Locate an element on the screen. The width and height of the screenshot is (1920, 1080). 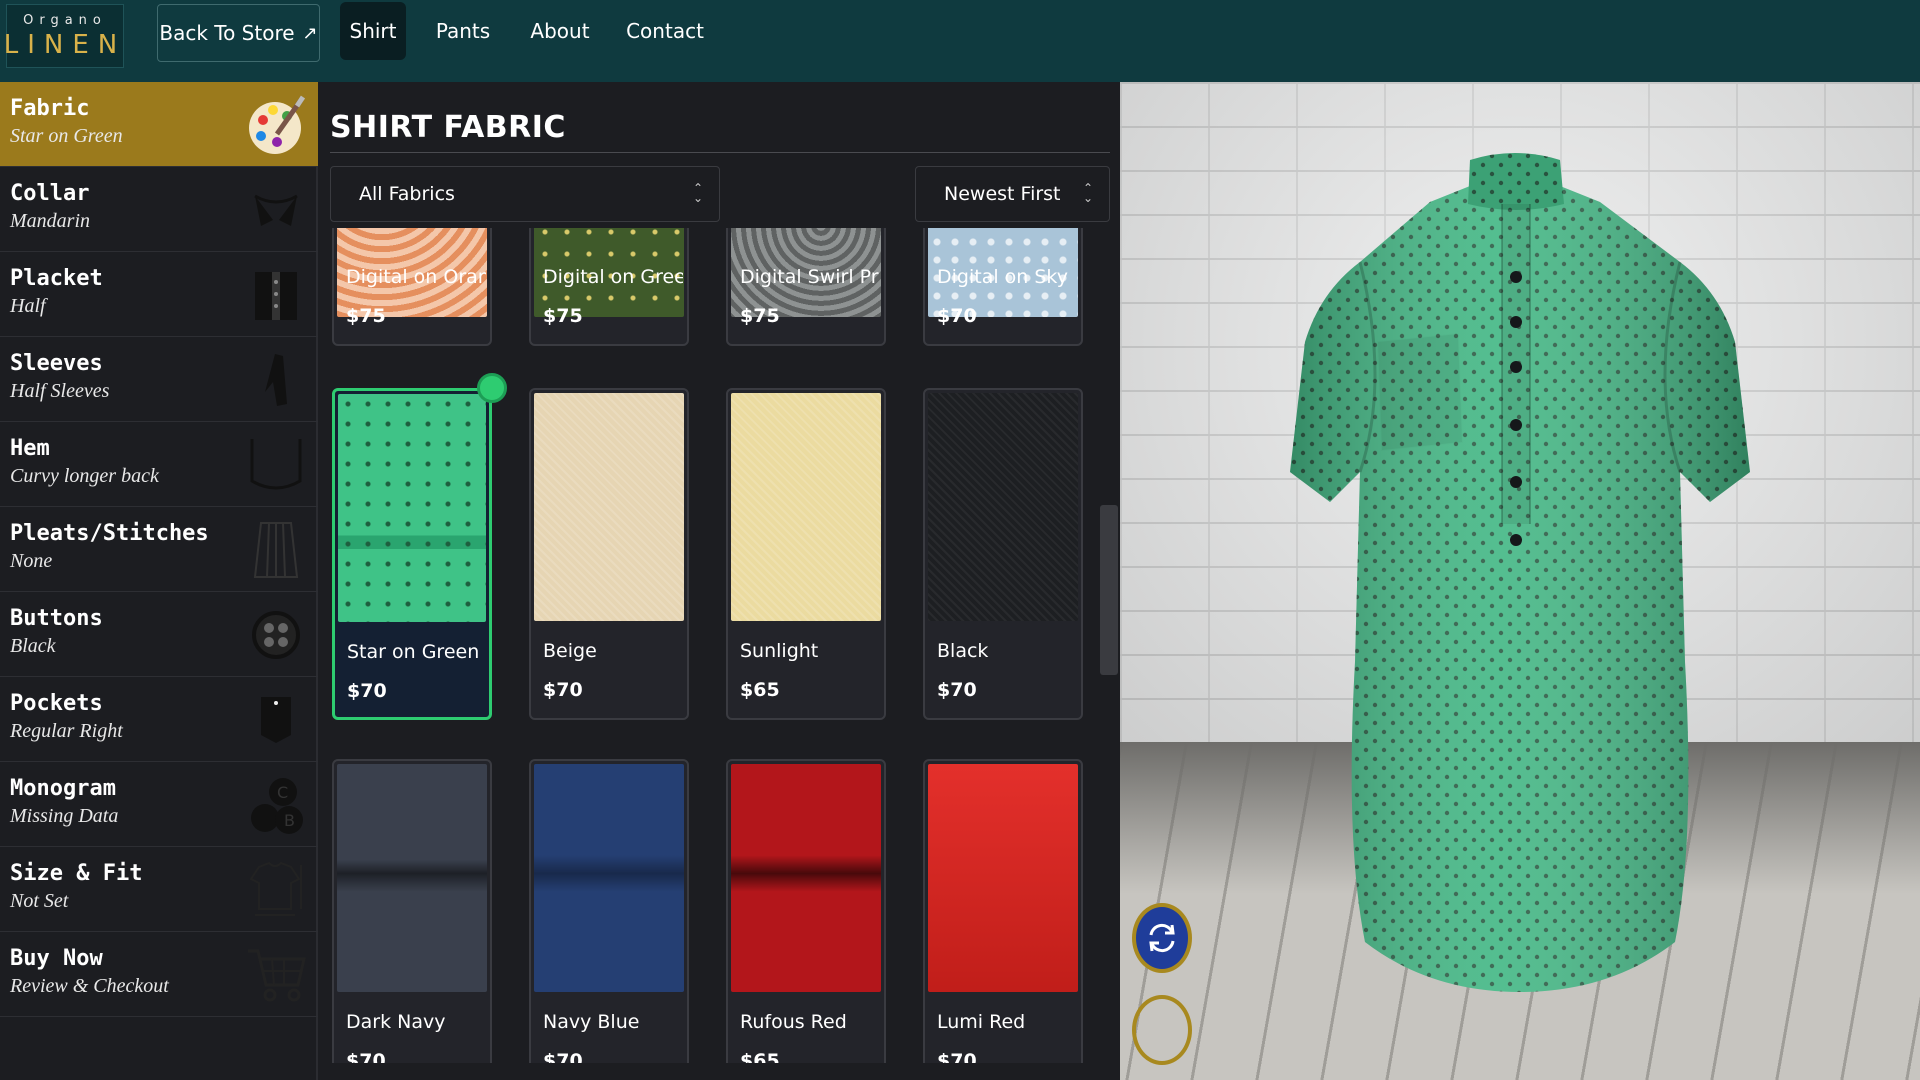
sidebar-item-title: Pockets is located at coordinates (56, 703).